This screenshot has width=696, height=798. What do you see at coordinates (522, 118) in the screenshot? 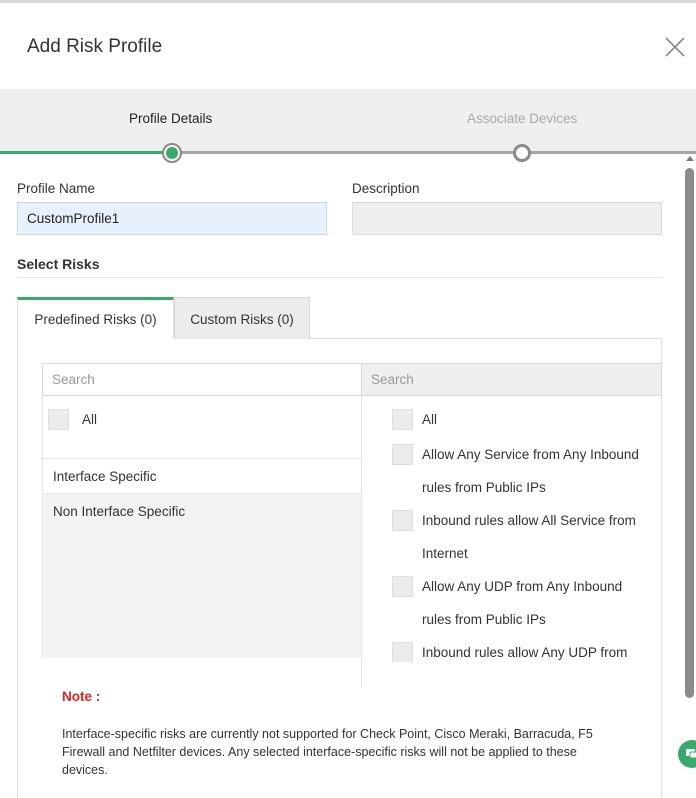
I see `step-associate-devices: Associate Devices` at bounding box center [522, 118].